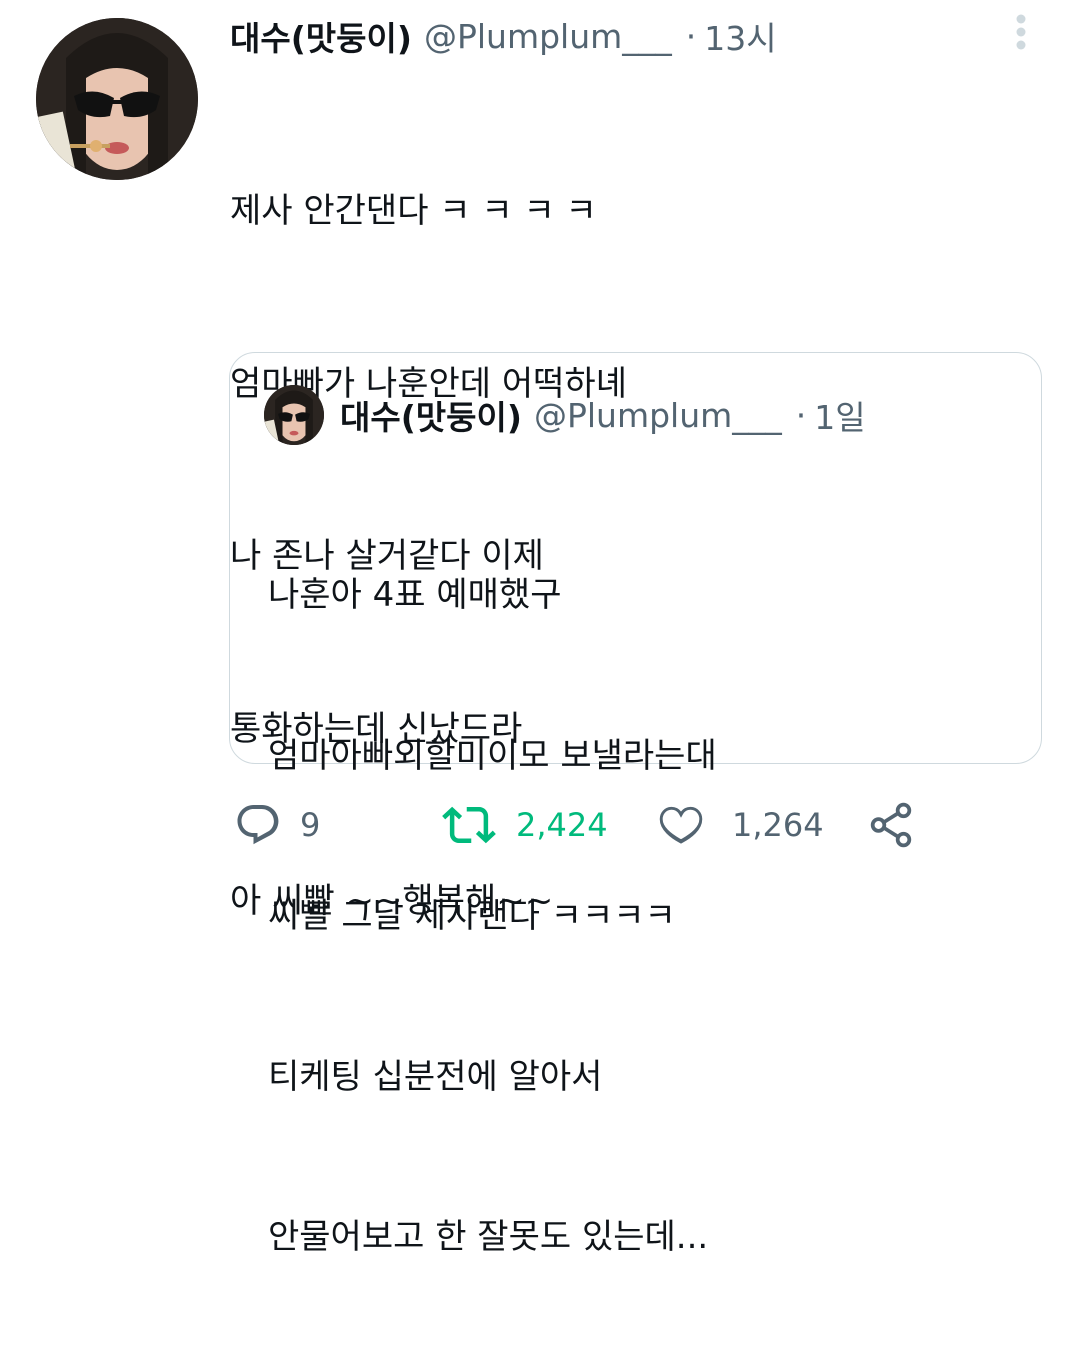  I want to click on quoted-tweet-header: 대수(맛둥이) @Plumplum___ · 1일, so click(603, 415).